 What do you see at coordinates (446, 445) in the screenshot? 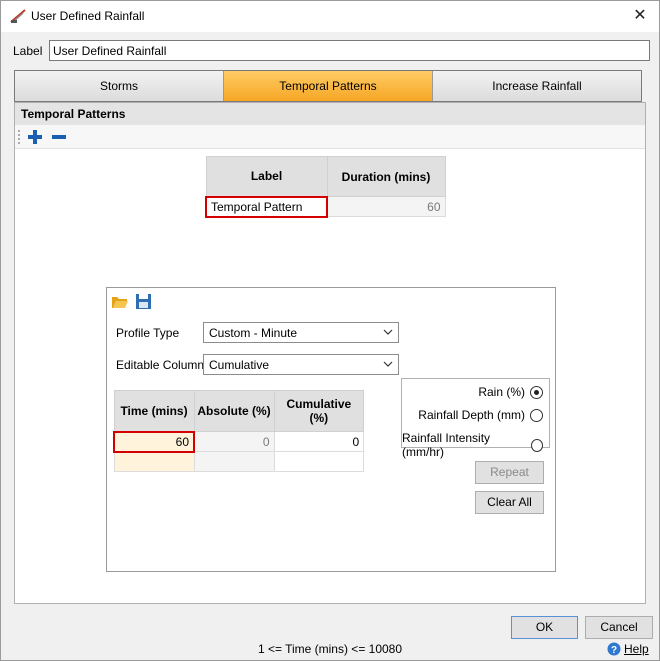
I see `radio-label: Rainfall Intensity (mm/hr)` at bounding box center [446, 445].